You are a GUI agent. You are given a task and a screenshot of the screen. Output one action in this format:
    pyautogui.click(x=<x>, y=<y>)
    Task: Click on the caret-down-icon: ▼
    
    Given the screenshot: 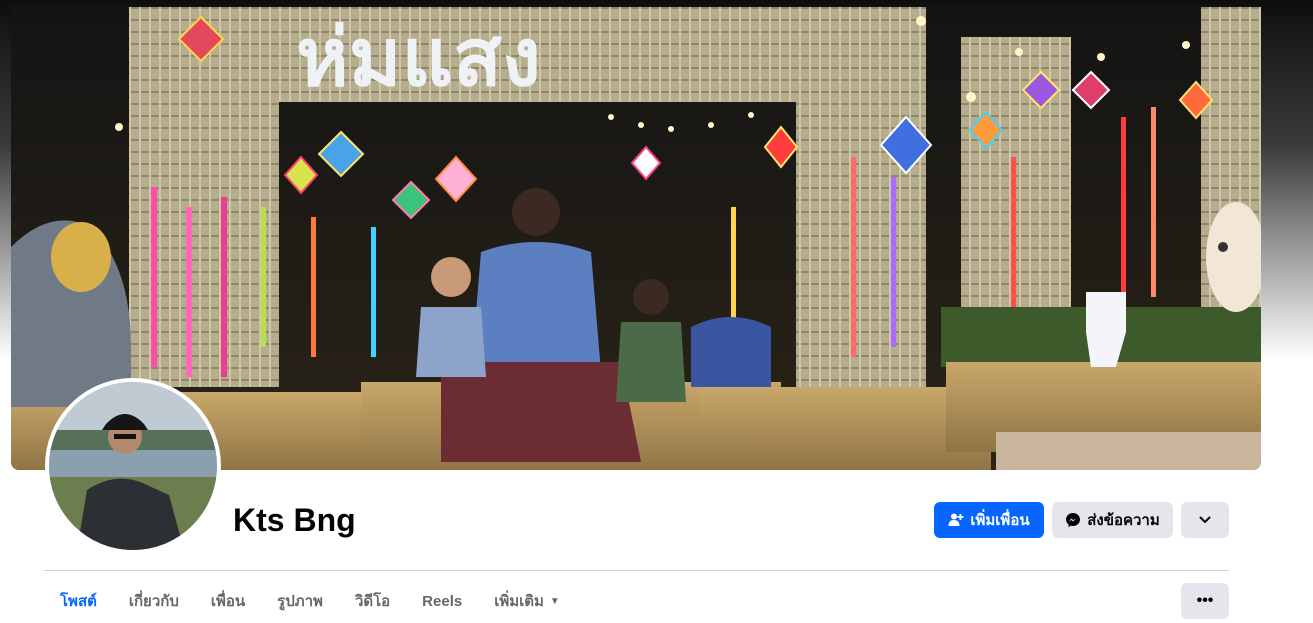 What is the action you would take?
    pyautogui.click(x=554, y=601)
    